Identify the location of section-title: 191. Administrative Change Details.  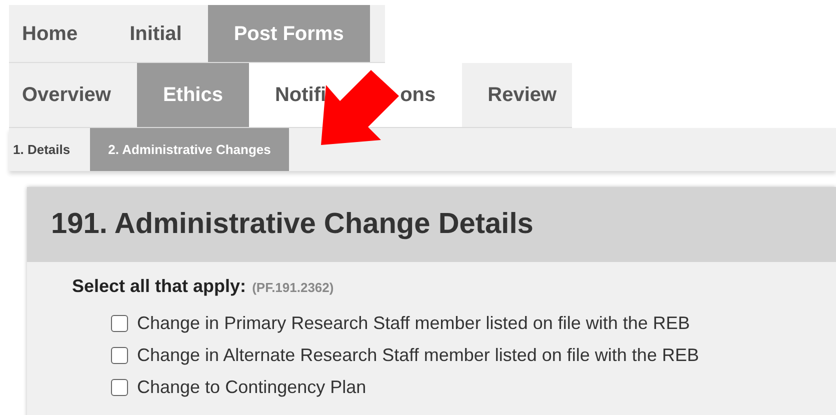
(292, 224).